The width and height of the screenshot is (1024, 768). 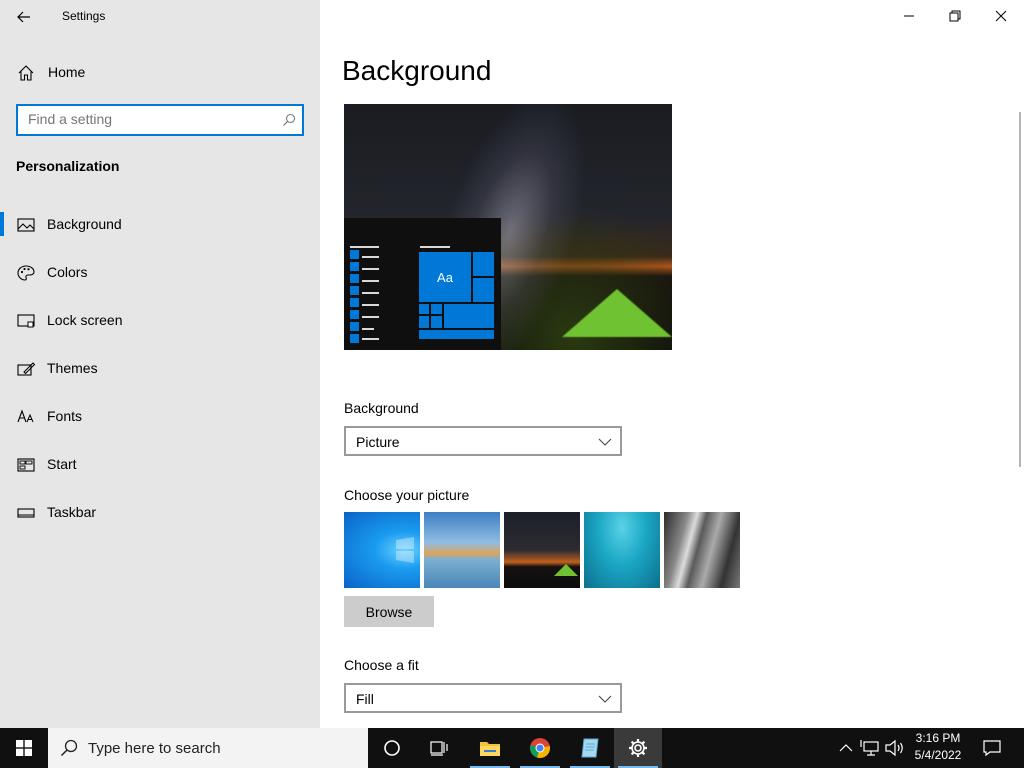 What do you see at coordinates (389, 611) in the screenshot?
I see `browse-button: Browse` at bounding box center [389, 611].